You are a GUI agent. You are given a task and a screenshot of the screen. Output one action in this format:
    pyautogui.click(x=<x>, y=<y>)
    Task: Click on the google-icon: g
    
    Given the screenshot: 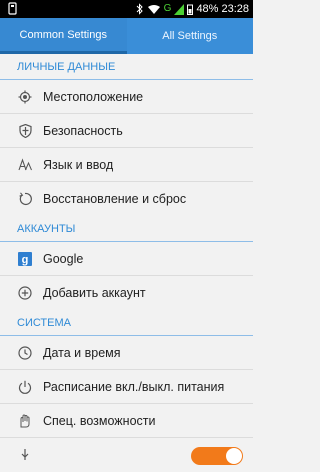 What is the action you would take?
    pyautogui.click(x=25, y=258)
    